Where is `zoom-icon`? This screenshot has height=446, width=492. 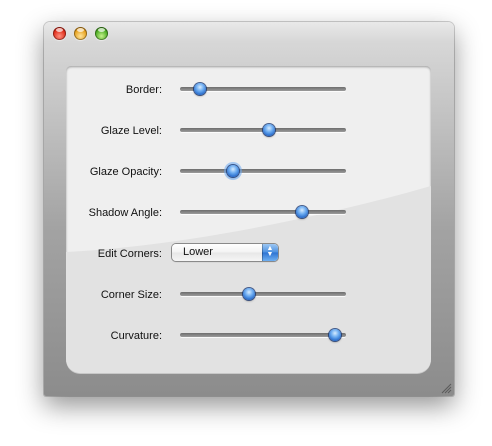 zoom-icon is located at coordinates (101, 33).